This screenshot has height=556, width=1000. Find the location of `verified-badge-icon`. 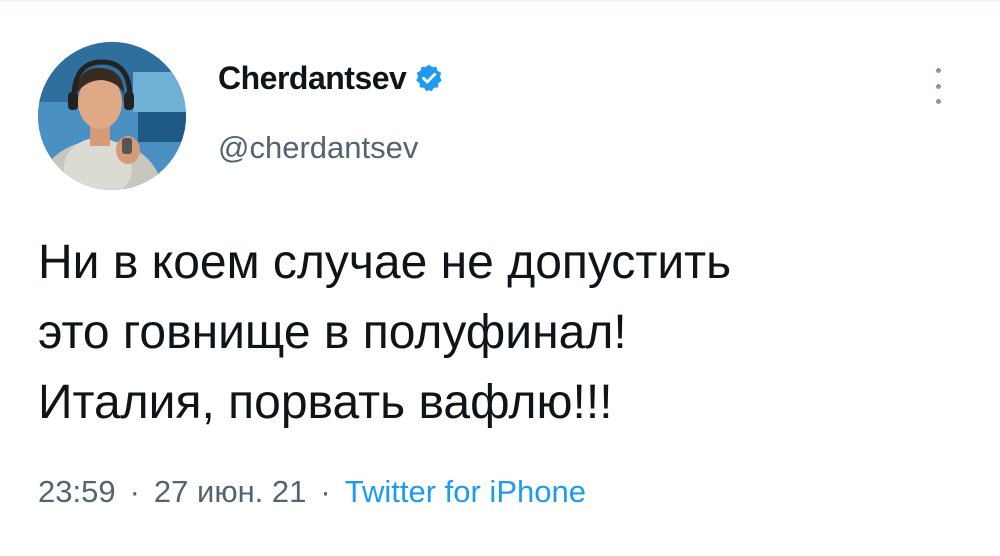

verified-badge-icon is located at coordinates (429, 78).